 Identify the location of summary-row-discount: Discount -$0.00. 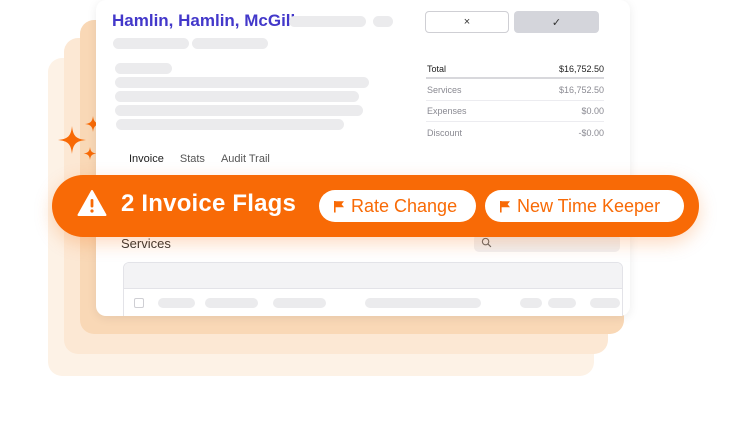
(515, 132).